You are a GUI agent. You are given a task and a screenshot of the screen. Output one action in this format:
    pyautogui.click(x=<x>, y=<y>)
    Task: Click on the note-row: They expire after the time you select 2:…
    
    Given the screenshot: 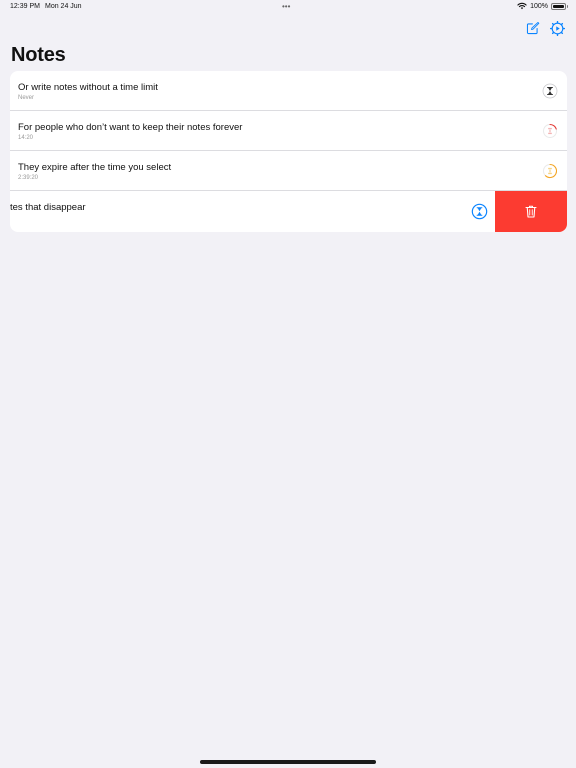 What is the action you would take?
    pyautogui.click(x=288, y=171)
    